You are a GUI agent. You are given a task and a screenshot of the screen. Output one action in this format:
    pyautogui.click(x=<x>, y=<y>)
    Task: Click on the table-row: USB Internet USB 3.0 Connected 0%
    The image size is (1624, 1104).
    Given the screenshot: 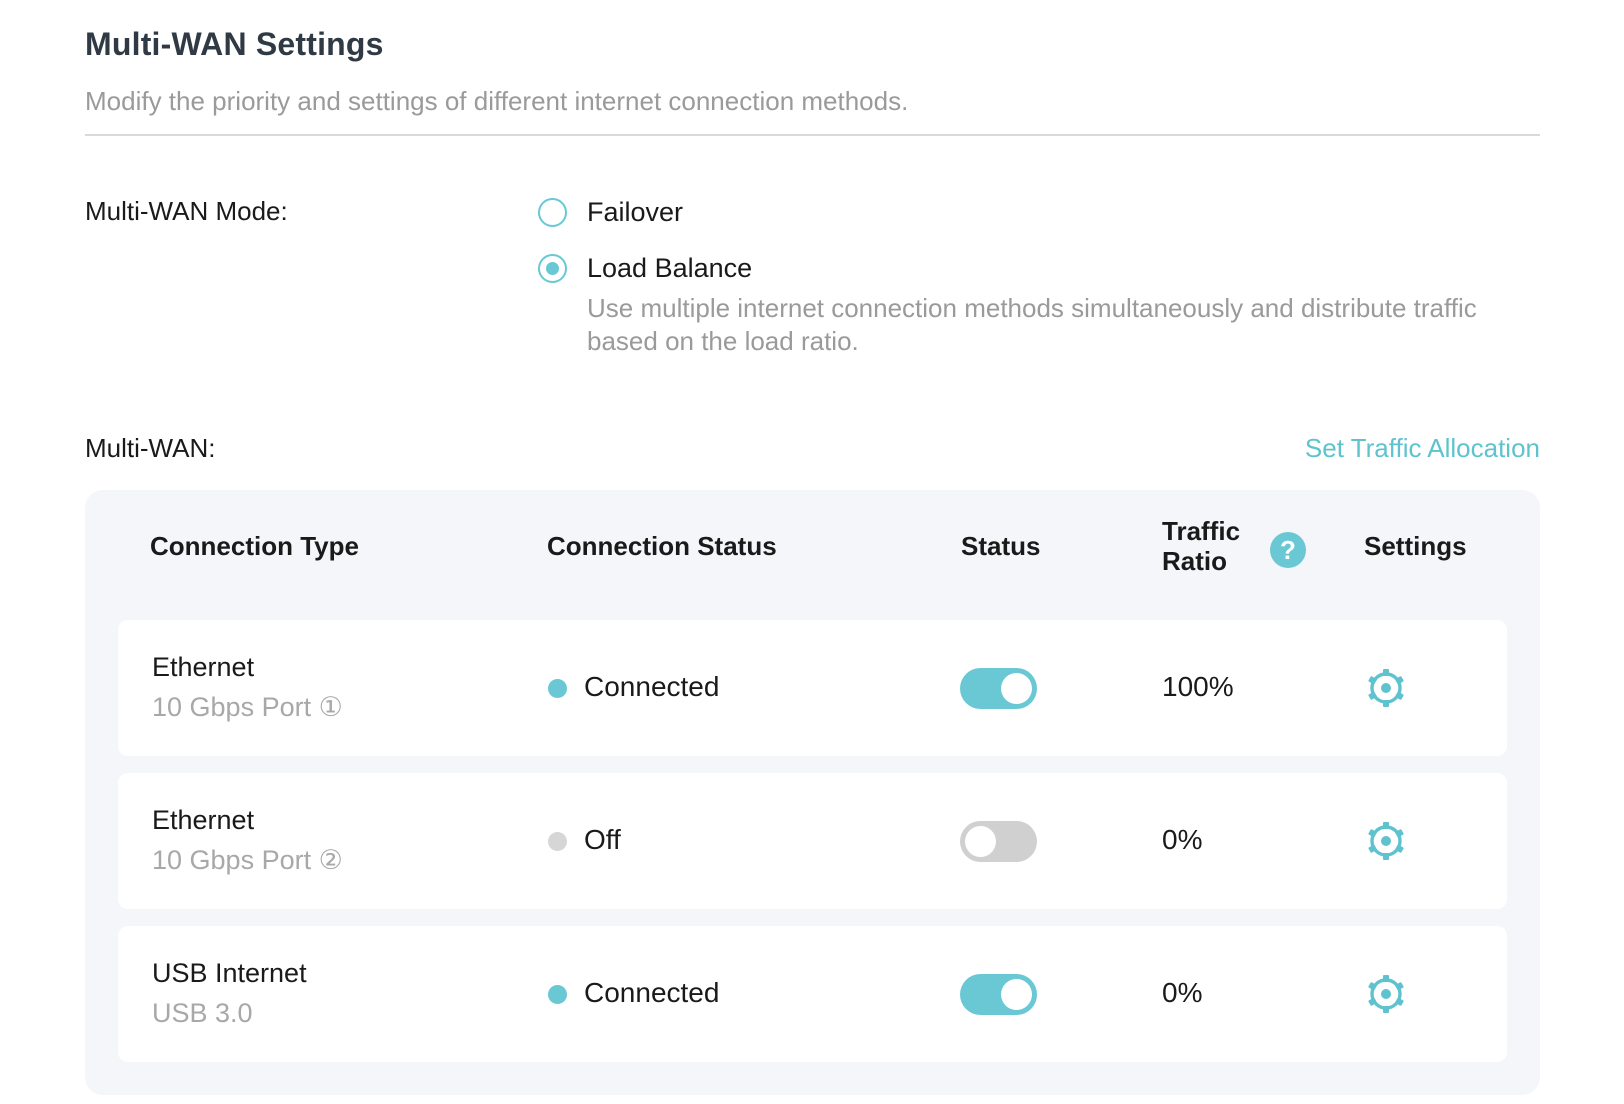 What is the action you would take?
    pyautogui.click(x=812, y=994)
    